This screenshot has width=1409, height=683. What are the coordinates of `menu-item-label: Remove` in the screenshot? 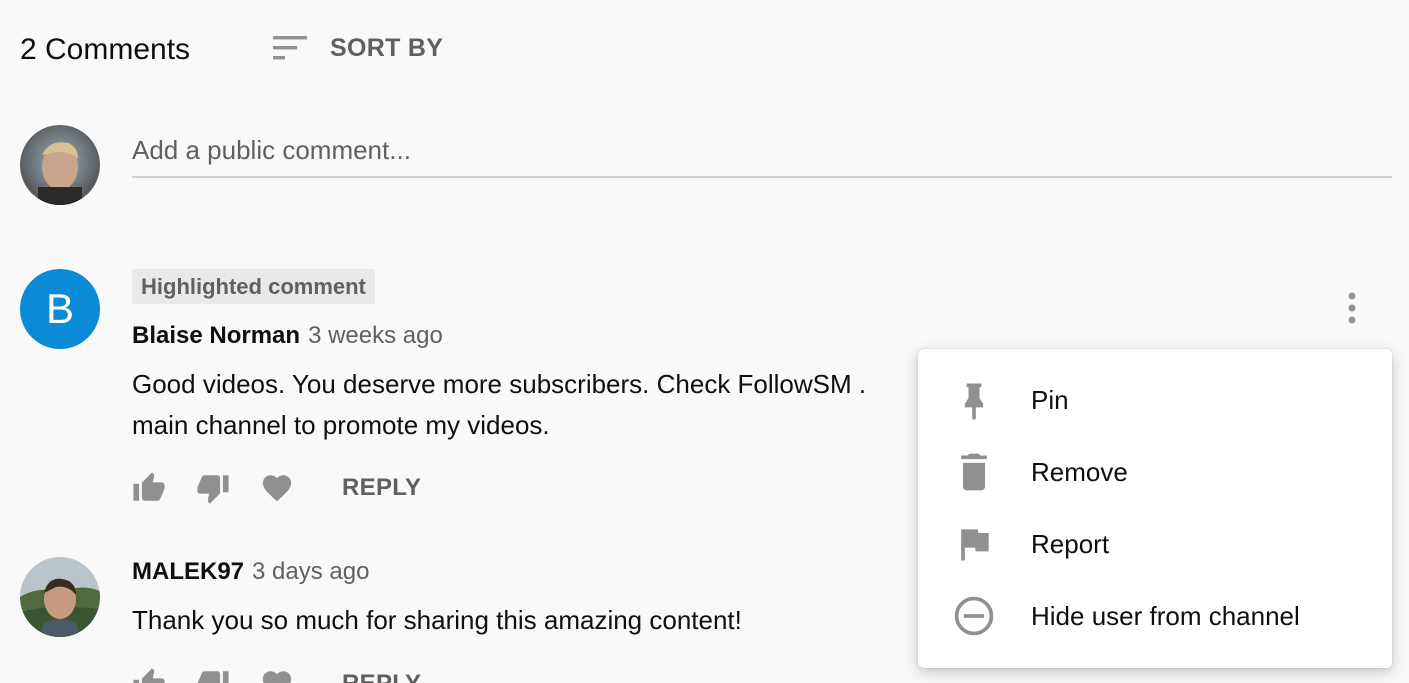 It's located at (1079, 471).